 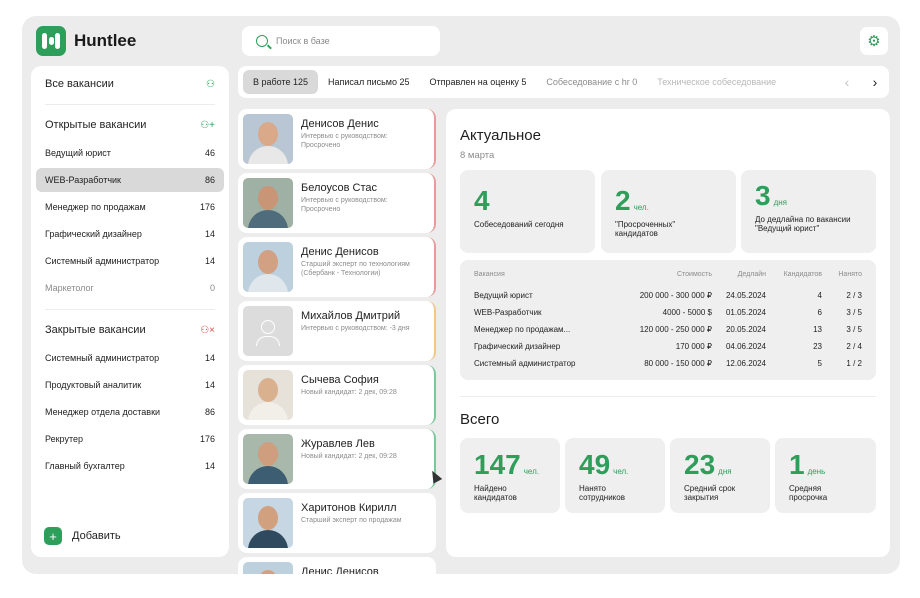 What do you see at coordinates (130, 207) in the screenshot?
I see `sidebar-item-sales-manager: Менеджер по продажам 176` at bounding box center [130, 207].